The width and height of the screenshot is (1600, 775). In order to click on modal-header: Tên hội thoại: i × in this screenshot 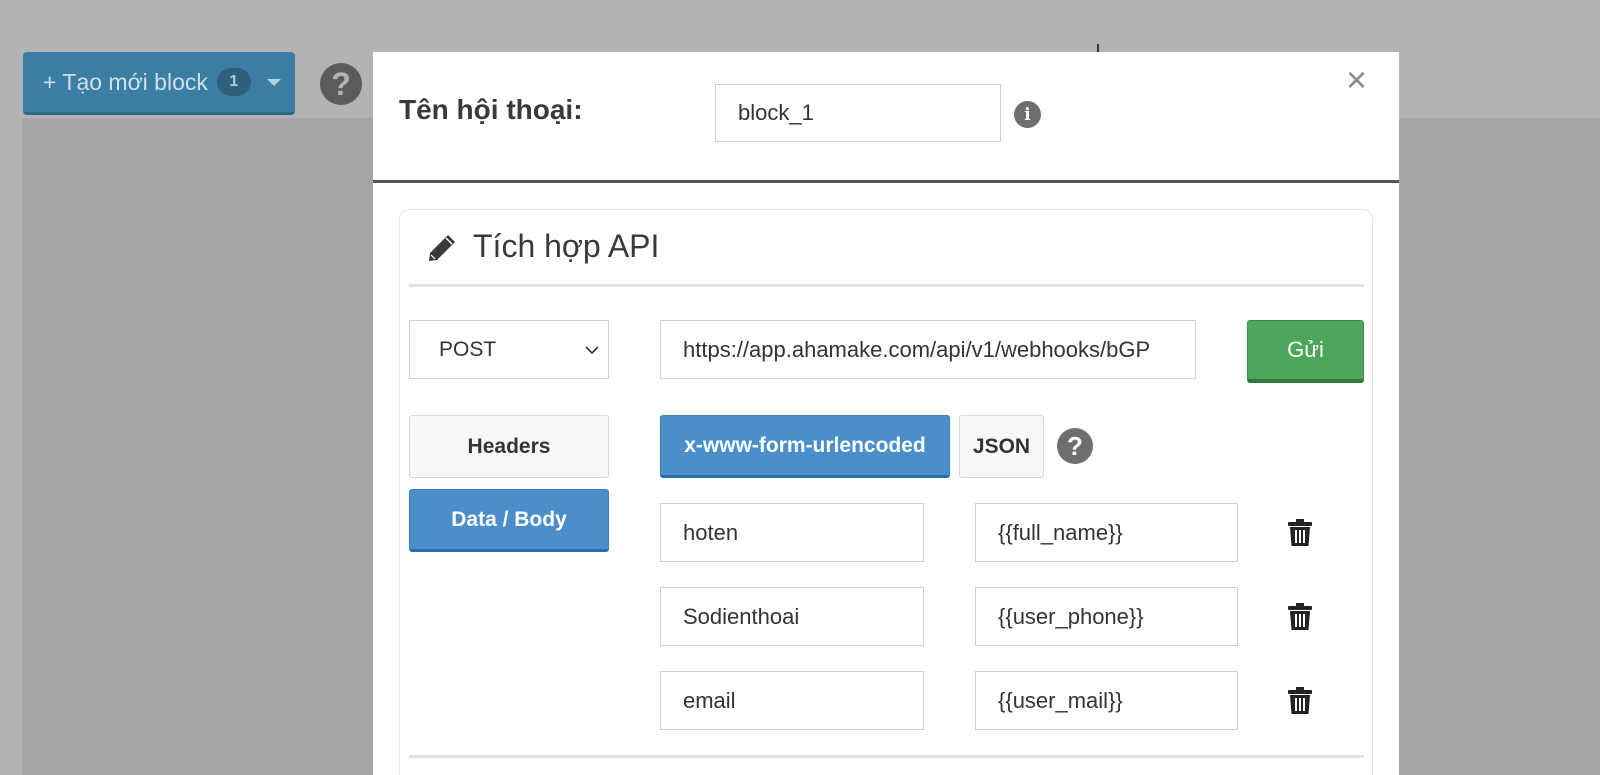, I will do `click(886, 117)`.